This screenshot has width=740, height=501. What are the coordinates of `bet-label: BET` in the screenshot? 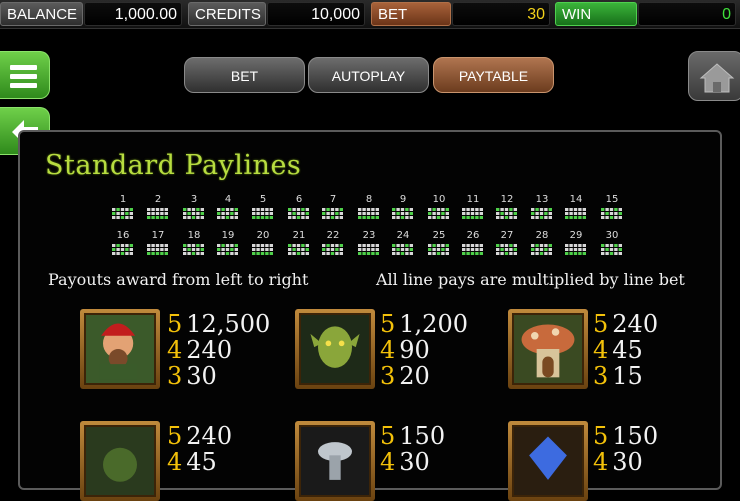 It's located at (411, 14).